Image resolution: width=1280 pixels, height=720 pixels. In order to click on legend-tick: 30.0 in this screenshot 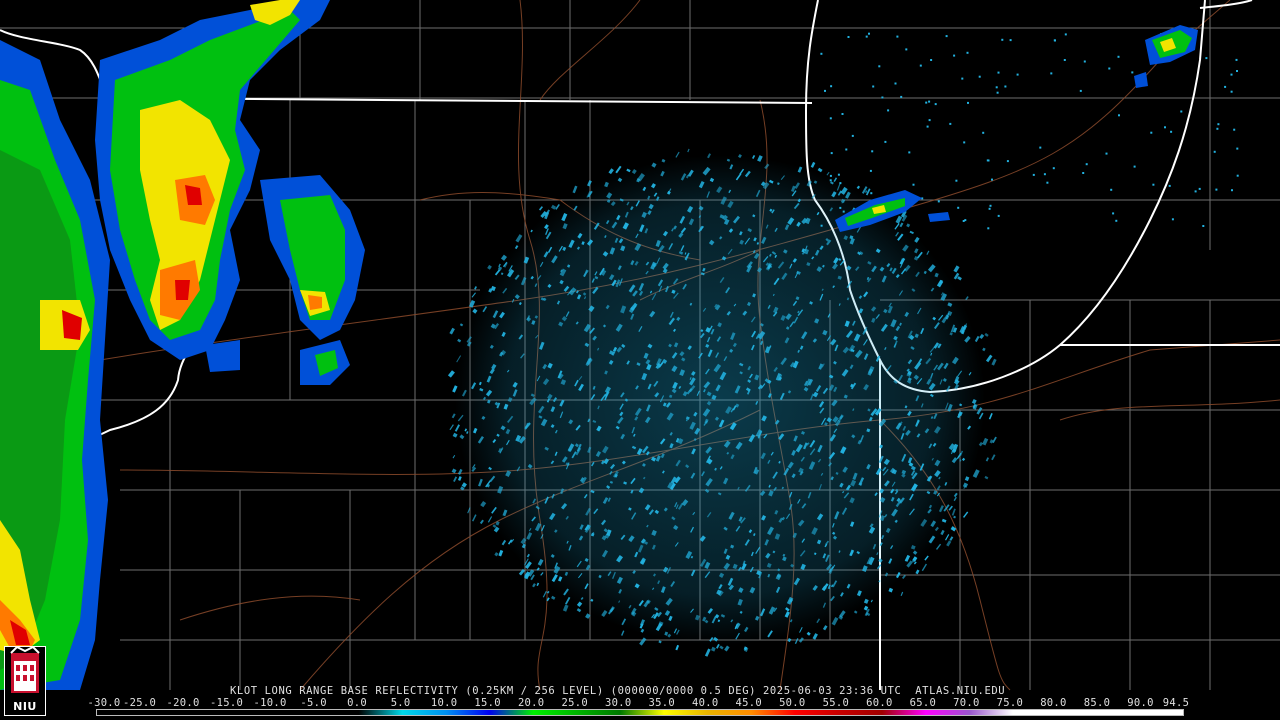, I will do `click(618, 703)`.